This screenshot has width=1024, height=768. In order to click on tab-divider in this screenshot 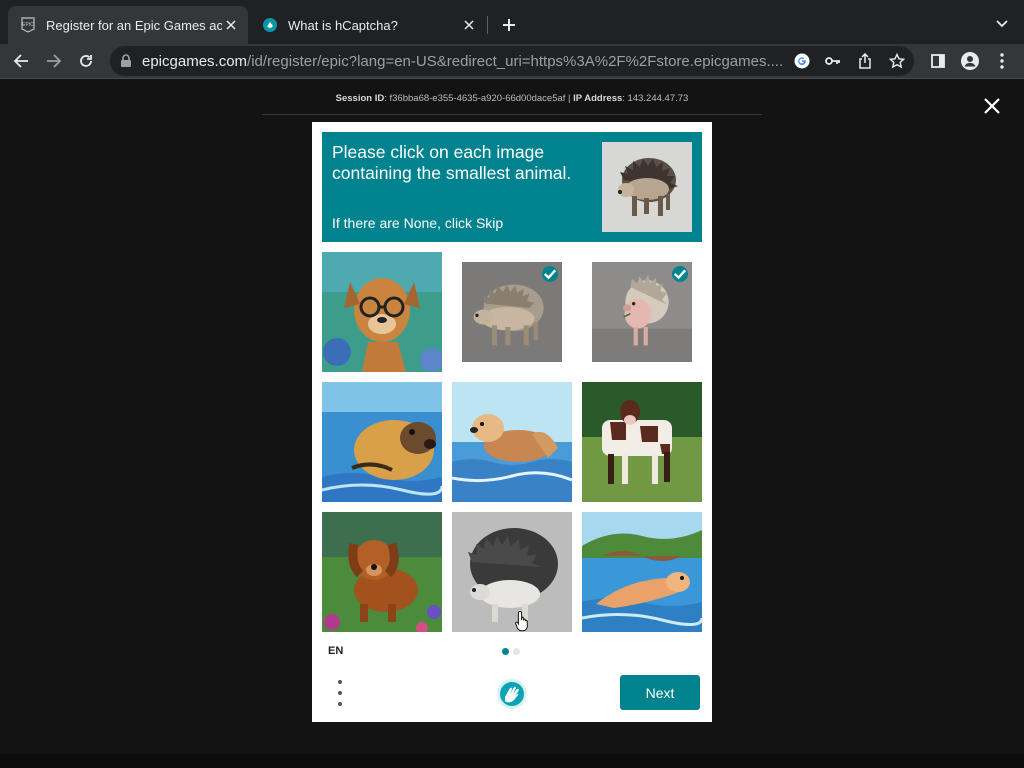, I will do `click(487, 25)`.